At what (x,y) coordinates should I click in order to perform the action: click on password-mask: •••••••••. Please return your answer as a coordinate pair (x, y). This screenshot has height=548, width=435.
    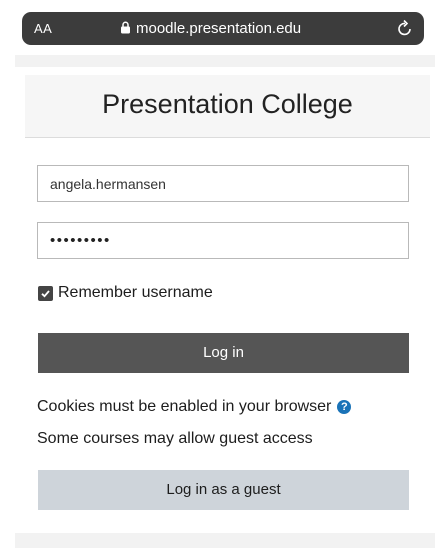
    Looking at the image, I should click on (80, 240).